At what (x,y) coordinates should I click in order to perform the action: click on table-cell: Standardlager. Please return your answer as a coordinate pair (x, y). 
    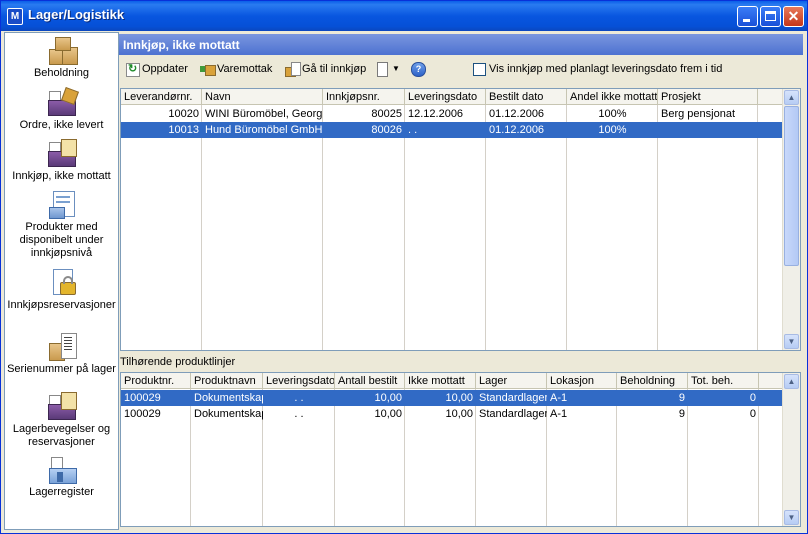
    Looking at the image, I should click on (513, 398).